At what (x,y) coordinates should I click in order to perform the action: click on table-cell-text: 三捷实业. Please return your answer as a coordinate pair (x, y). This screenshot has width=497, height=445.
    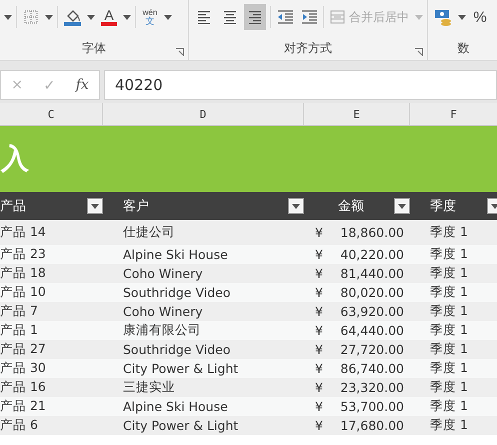
    Looking at the image, I should click on (149, 387).